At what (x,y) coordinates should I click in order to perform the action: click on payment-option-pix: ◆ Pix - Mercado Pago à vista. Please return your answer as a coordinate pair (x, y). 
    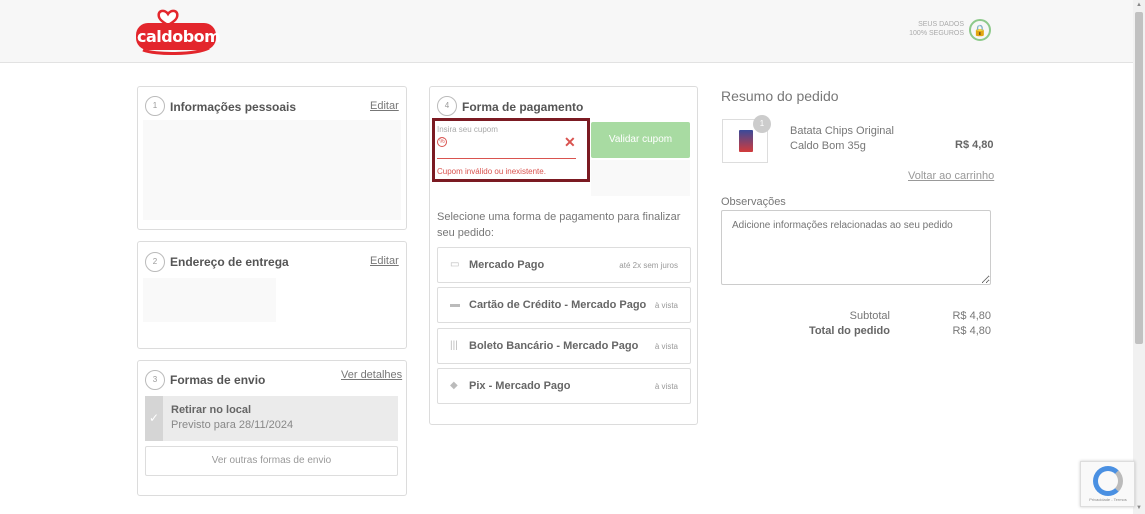
    Looking at the image, I should click on (564, 386).